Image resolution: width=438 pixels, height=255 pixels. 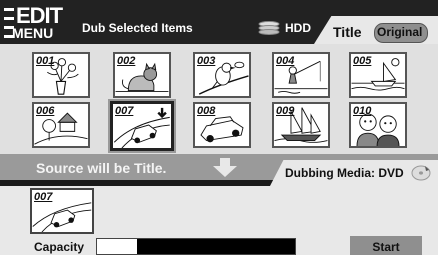 I want to click on capacity-label: Capacity, so click(x=59, y=247).